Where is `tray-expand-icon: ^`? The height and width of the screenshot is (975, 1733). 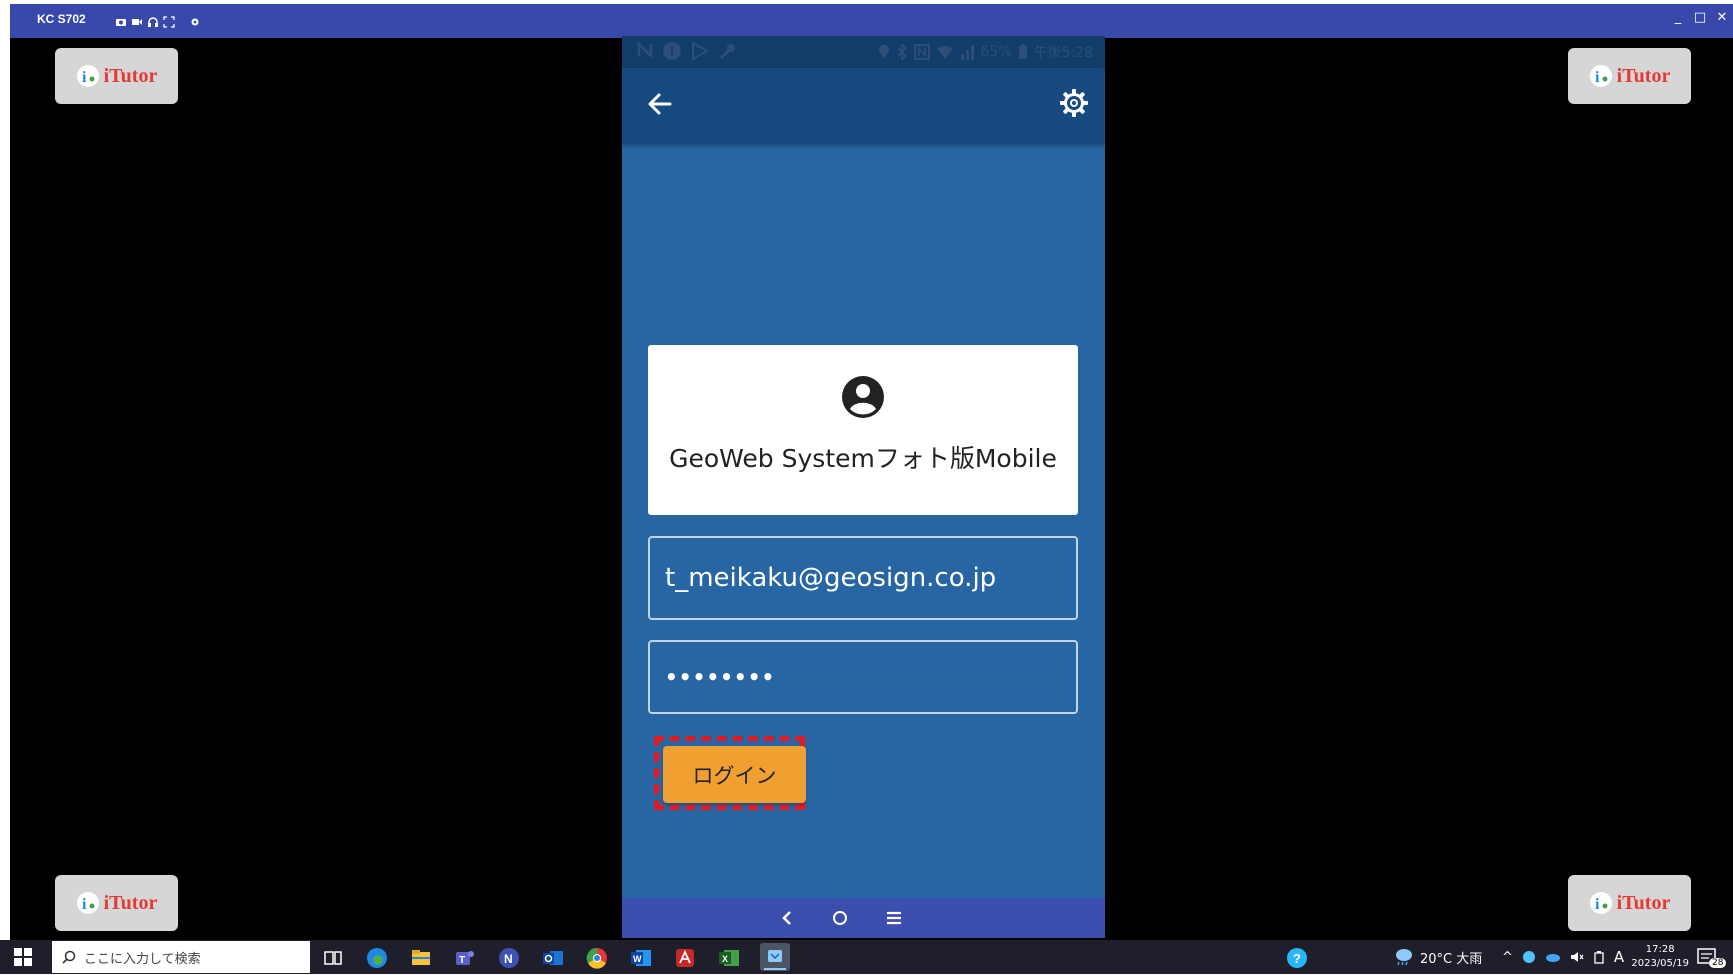
tray-expand-icon: ^ is located at coordinates (1507, 957).